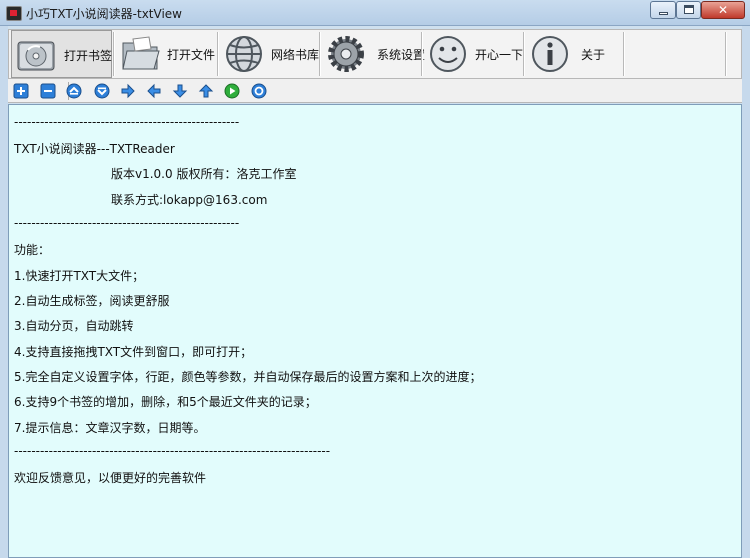 The image size is (750, 558). I want to click on content-line: TXT小说阅读器---TXTReader, so click(94, 149).